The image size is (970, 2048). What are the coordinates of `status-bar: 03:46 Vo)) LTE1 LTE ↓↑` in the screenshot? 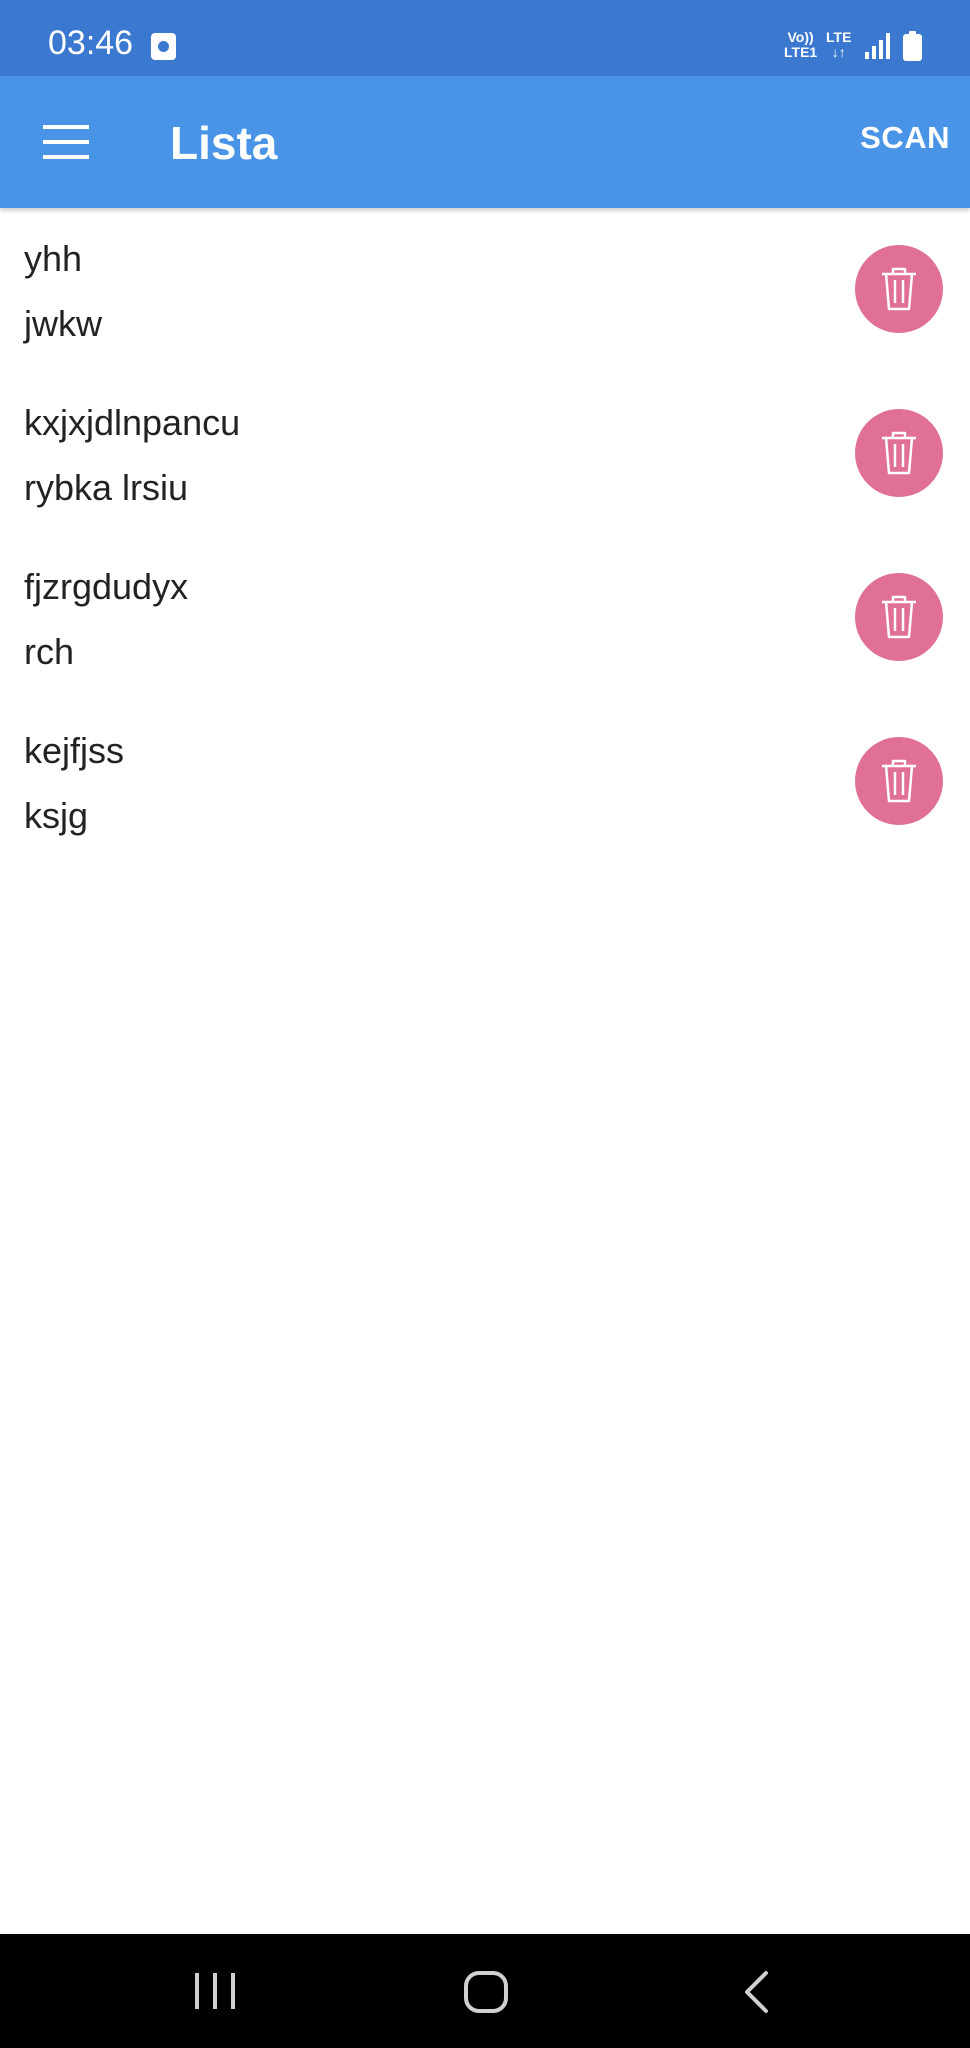 It's located at (485, 38).